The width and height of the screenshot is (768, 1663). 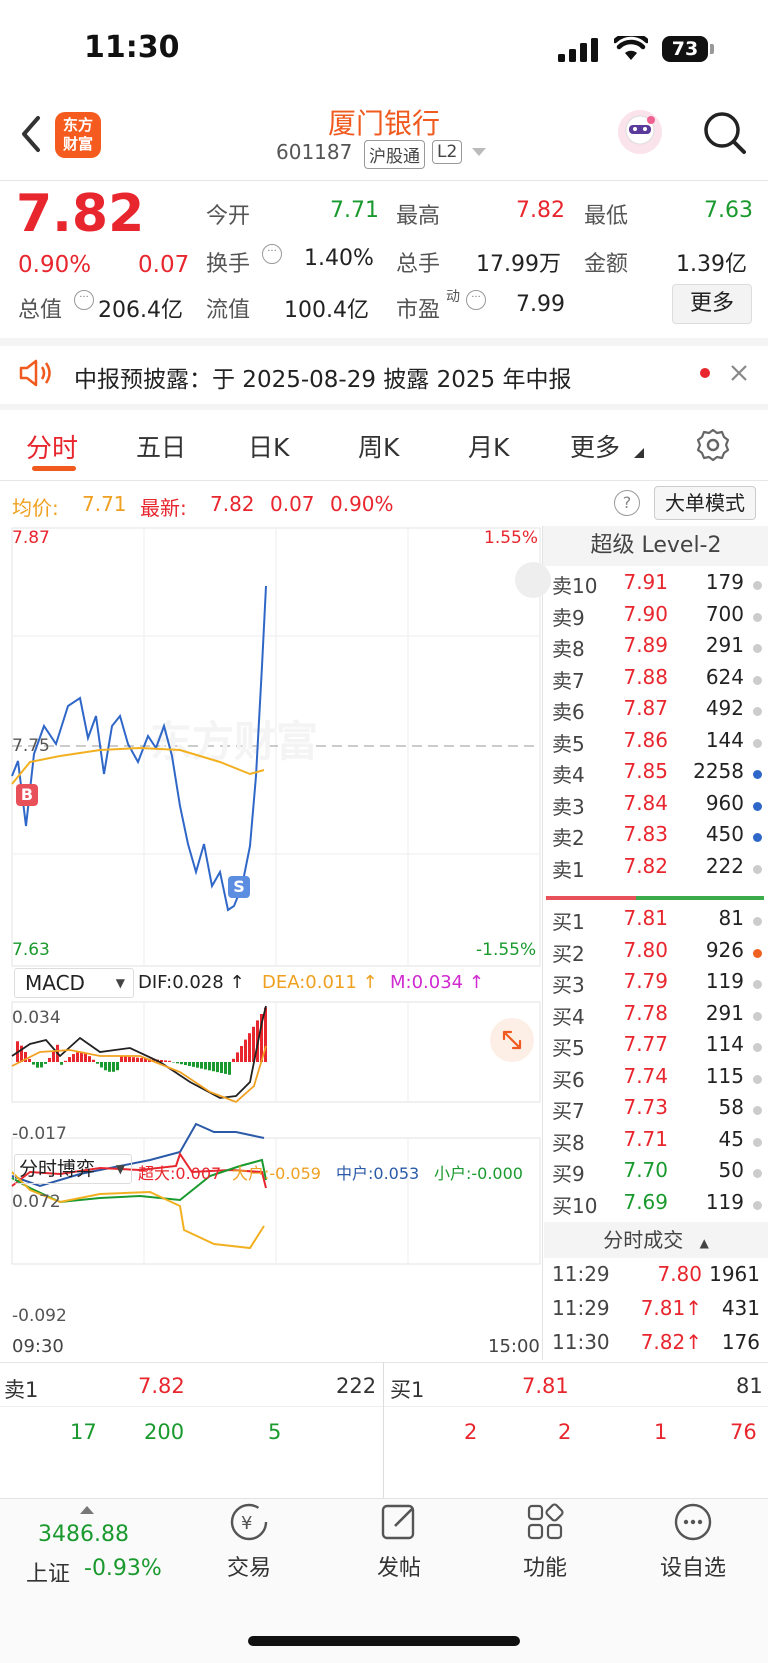 I want to click on settings-gear-icon, so click(x=713, y=445).